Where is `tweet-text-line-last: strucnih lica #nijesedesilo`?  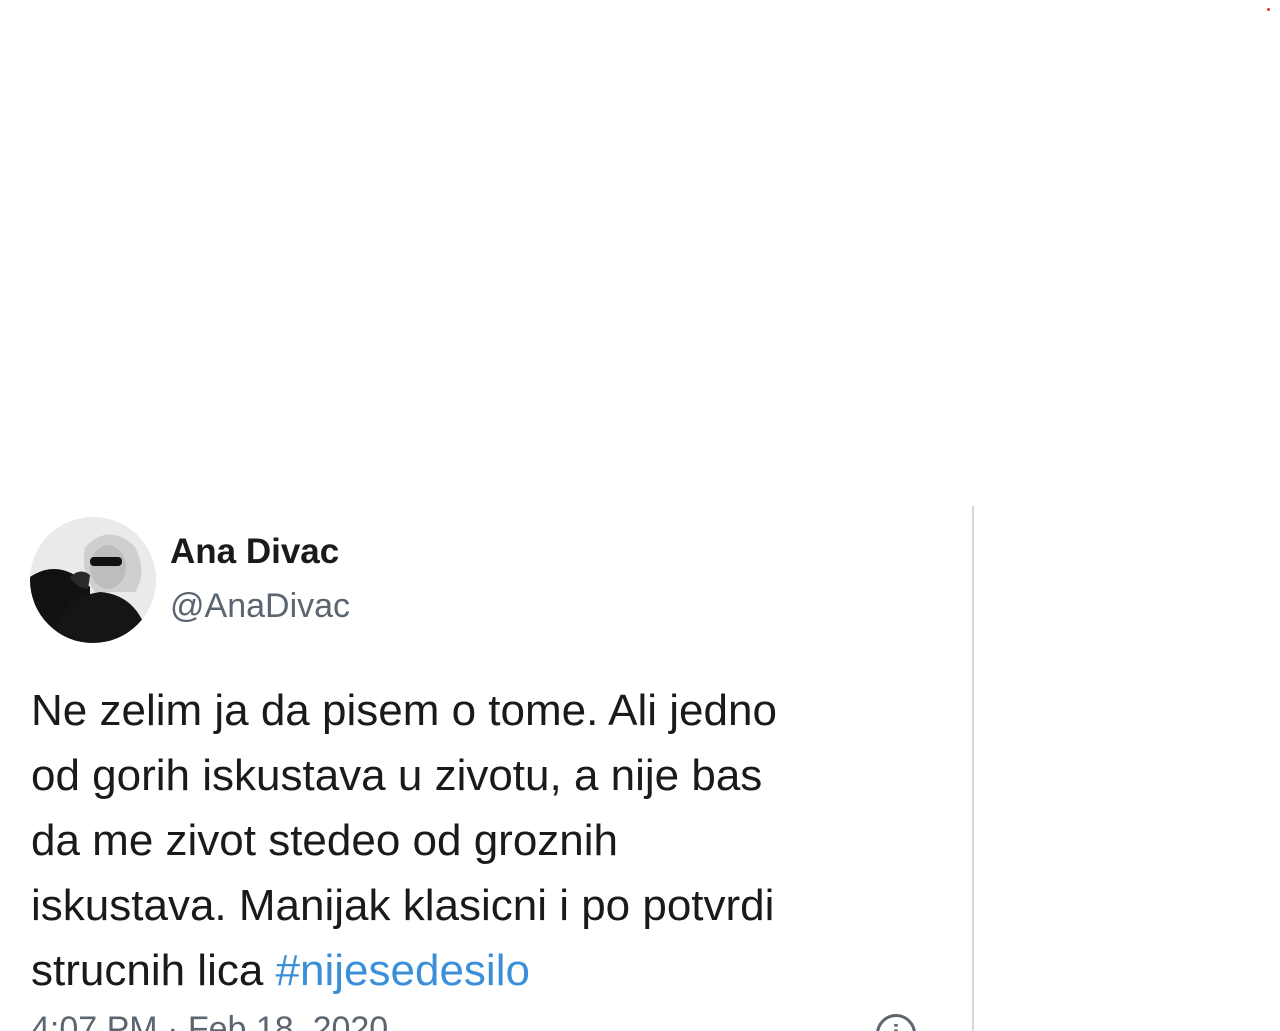
tweet-text-line-last: strucnih lica #nijesedesilo is located at coordinates (491, 970).